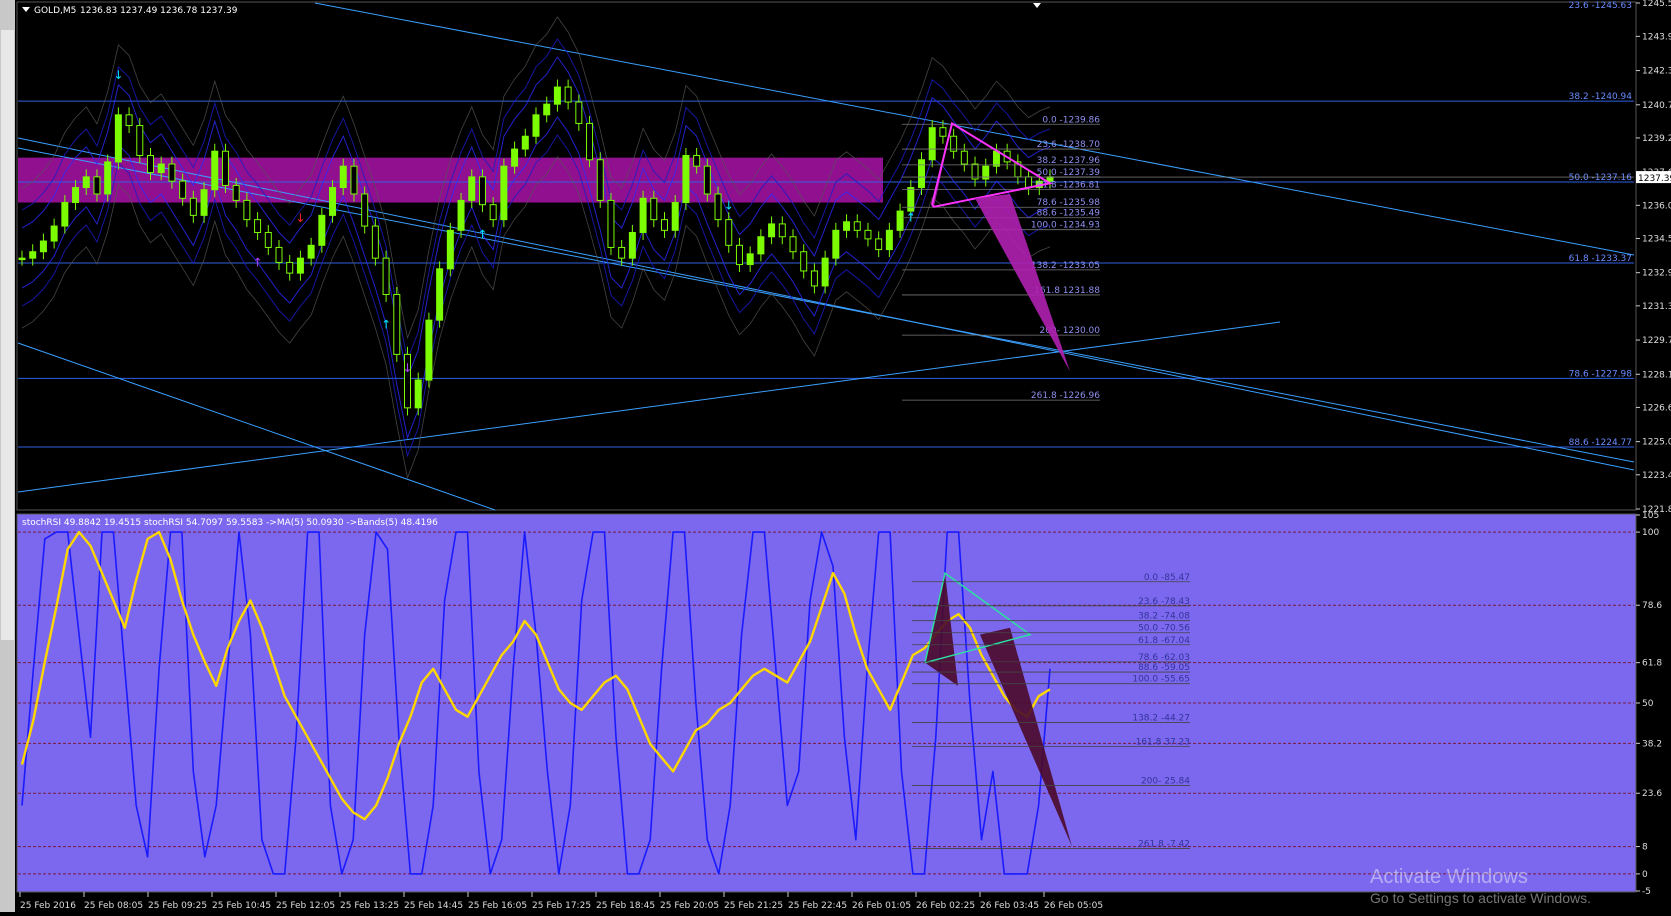 The height and width of the screenshot is (916, 1671). Describe the element at coordinates (1656, 239) in the screenshot. I see `y-tick-label: 1234.52` at that location.